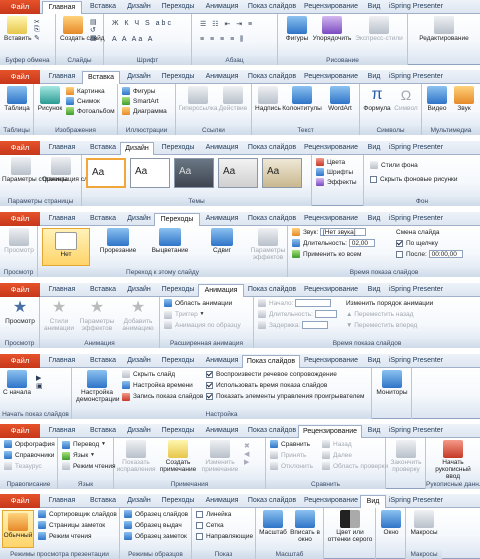 The width and height of the screenshot is (480, 559). I want to click on figures-button: Фигуры, so click(138, 91).